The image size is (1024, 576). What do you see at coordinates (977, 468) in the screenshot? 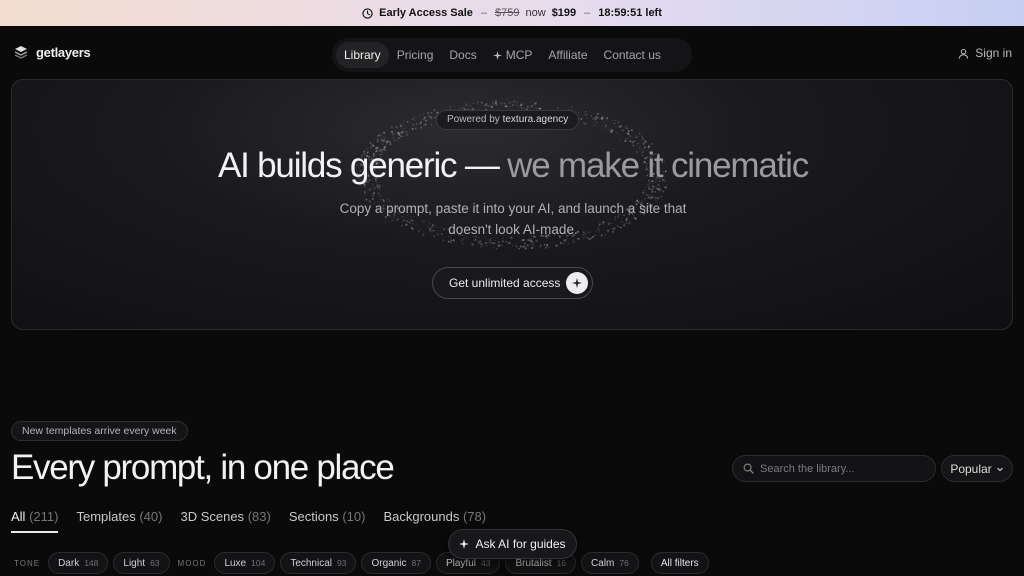
I see `sort-dropdown: Popular` at bounding box center [977, 468].